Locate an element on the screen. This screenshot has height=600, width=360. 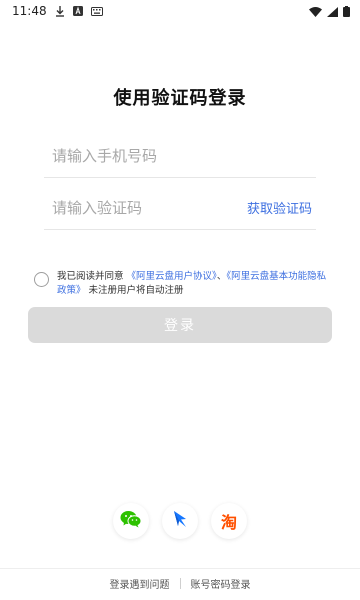
third-party-login: 淘 is located at coordinates (180, 521).